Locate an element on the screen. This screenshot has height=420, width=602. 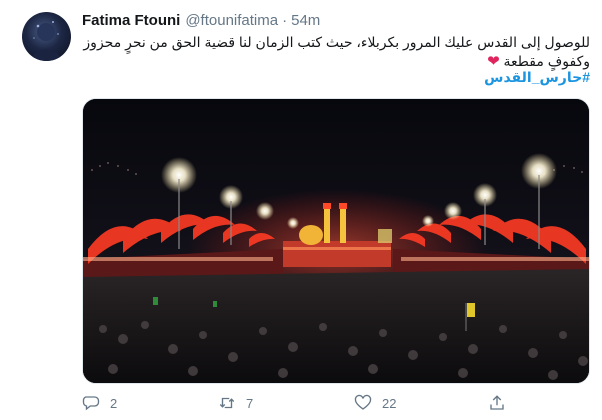
hashtag-link: #حارس_القدس is located at coordinates (537, 77).